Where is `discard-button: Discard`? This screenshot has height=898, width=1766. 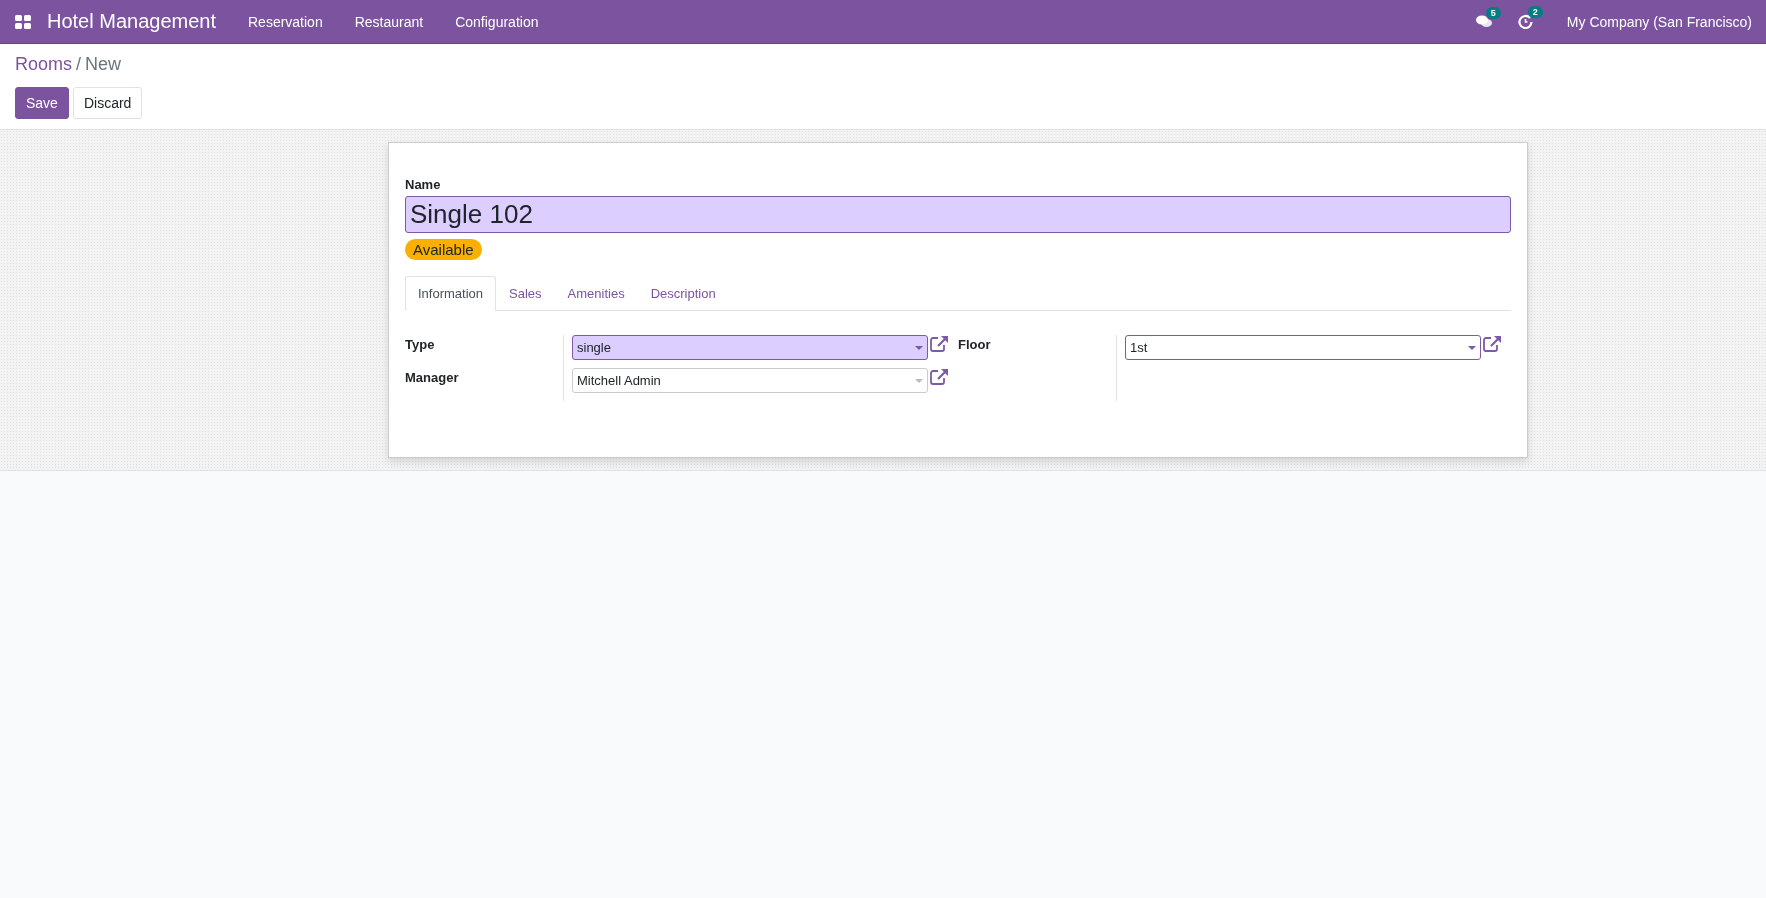 discard-button: Discard is located at coordinates (107, 103).